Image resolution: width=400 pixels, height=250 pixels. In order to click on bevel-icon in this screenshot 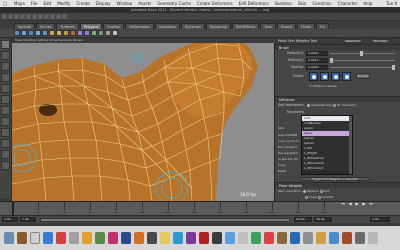, I will do `click(115, 33)`.